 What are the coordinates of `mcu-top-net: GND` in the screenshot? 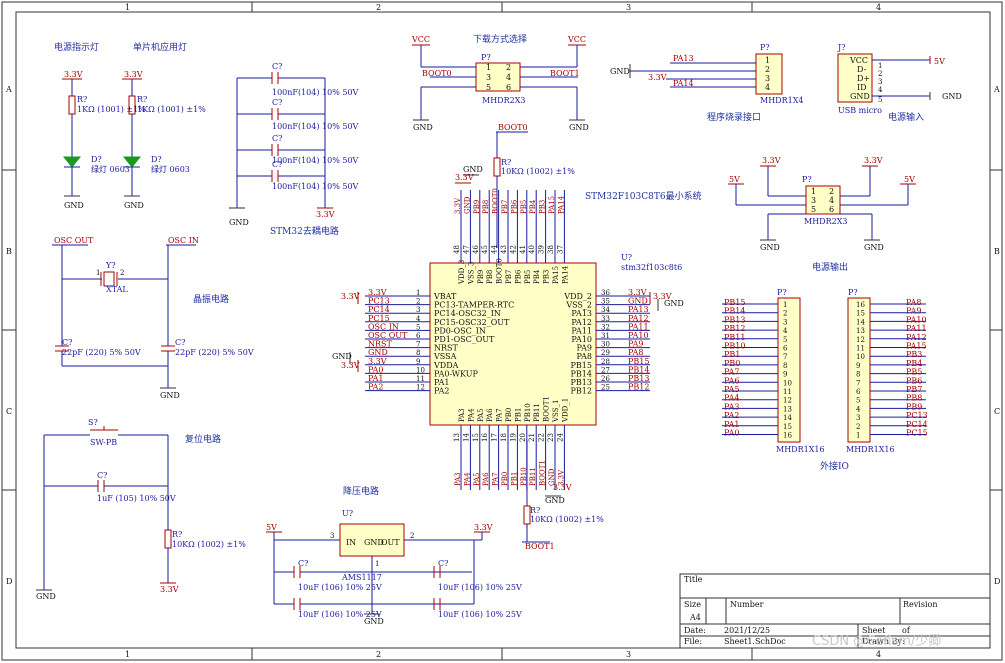 It's located at (467, 205).